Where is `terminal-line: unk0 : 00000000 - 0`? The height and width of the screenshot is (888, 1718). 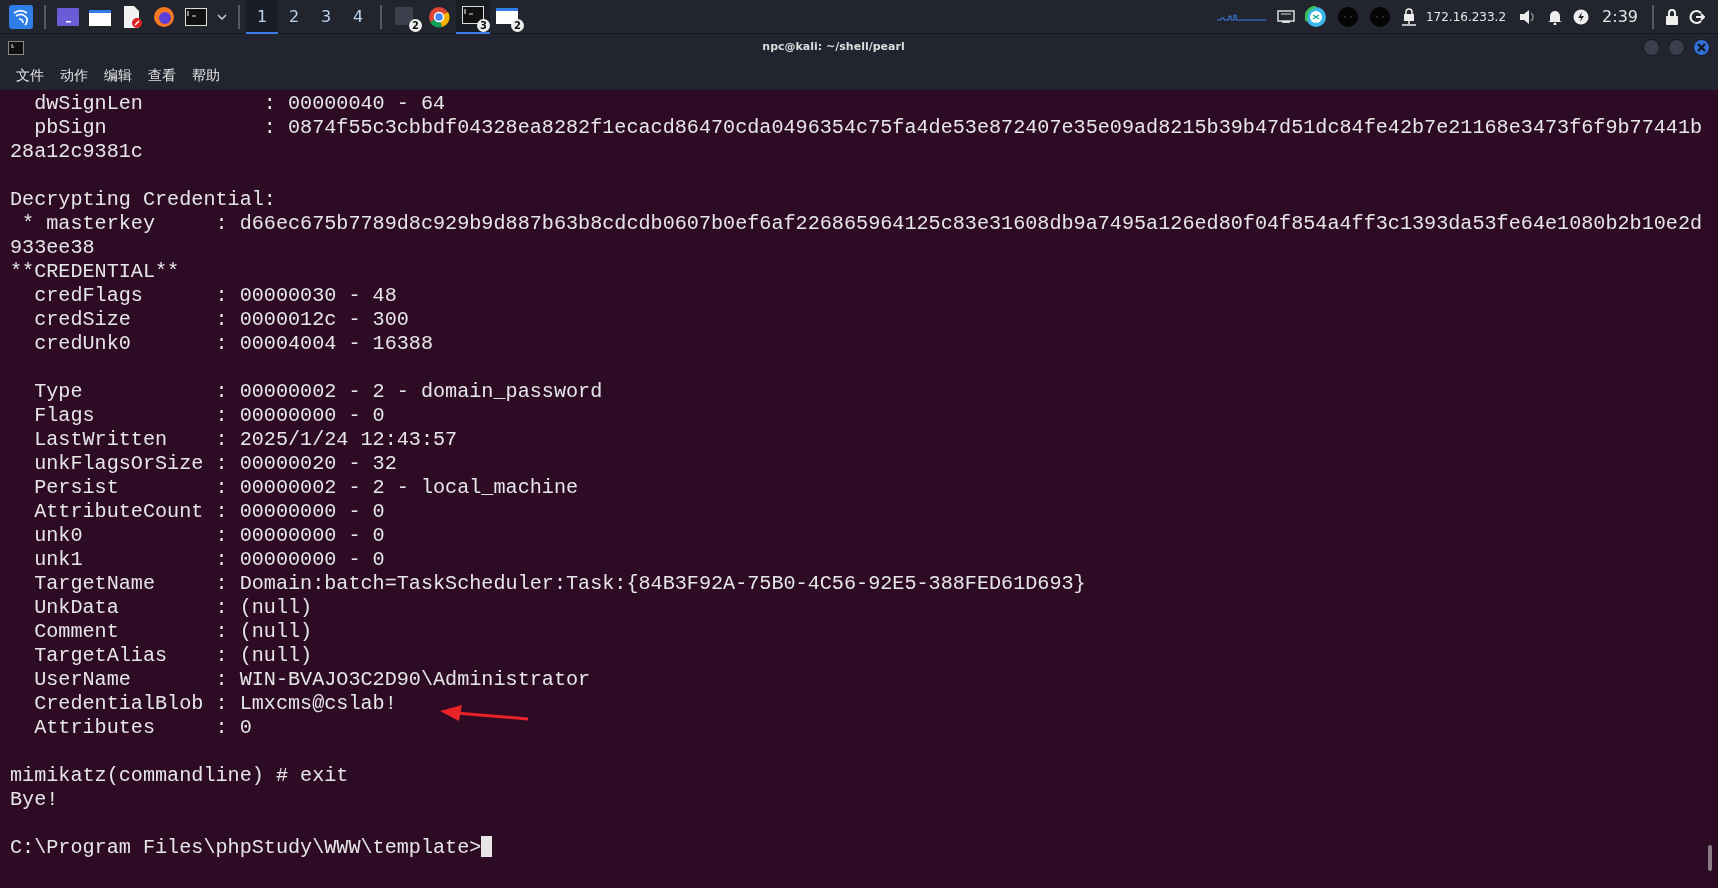 terminal-line: unk0 : 00000000 - 0 is located at coordinates (209, 536).